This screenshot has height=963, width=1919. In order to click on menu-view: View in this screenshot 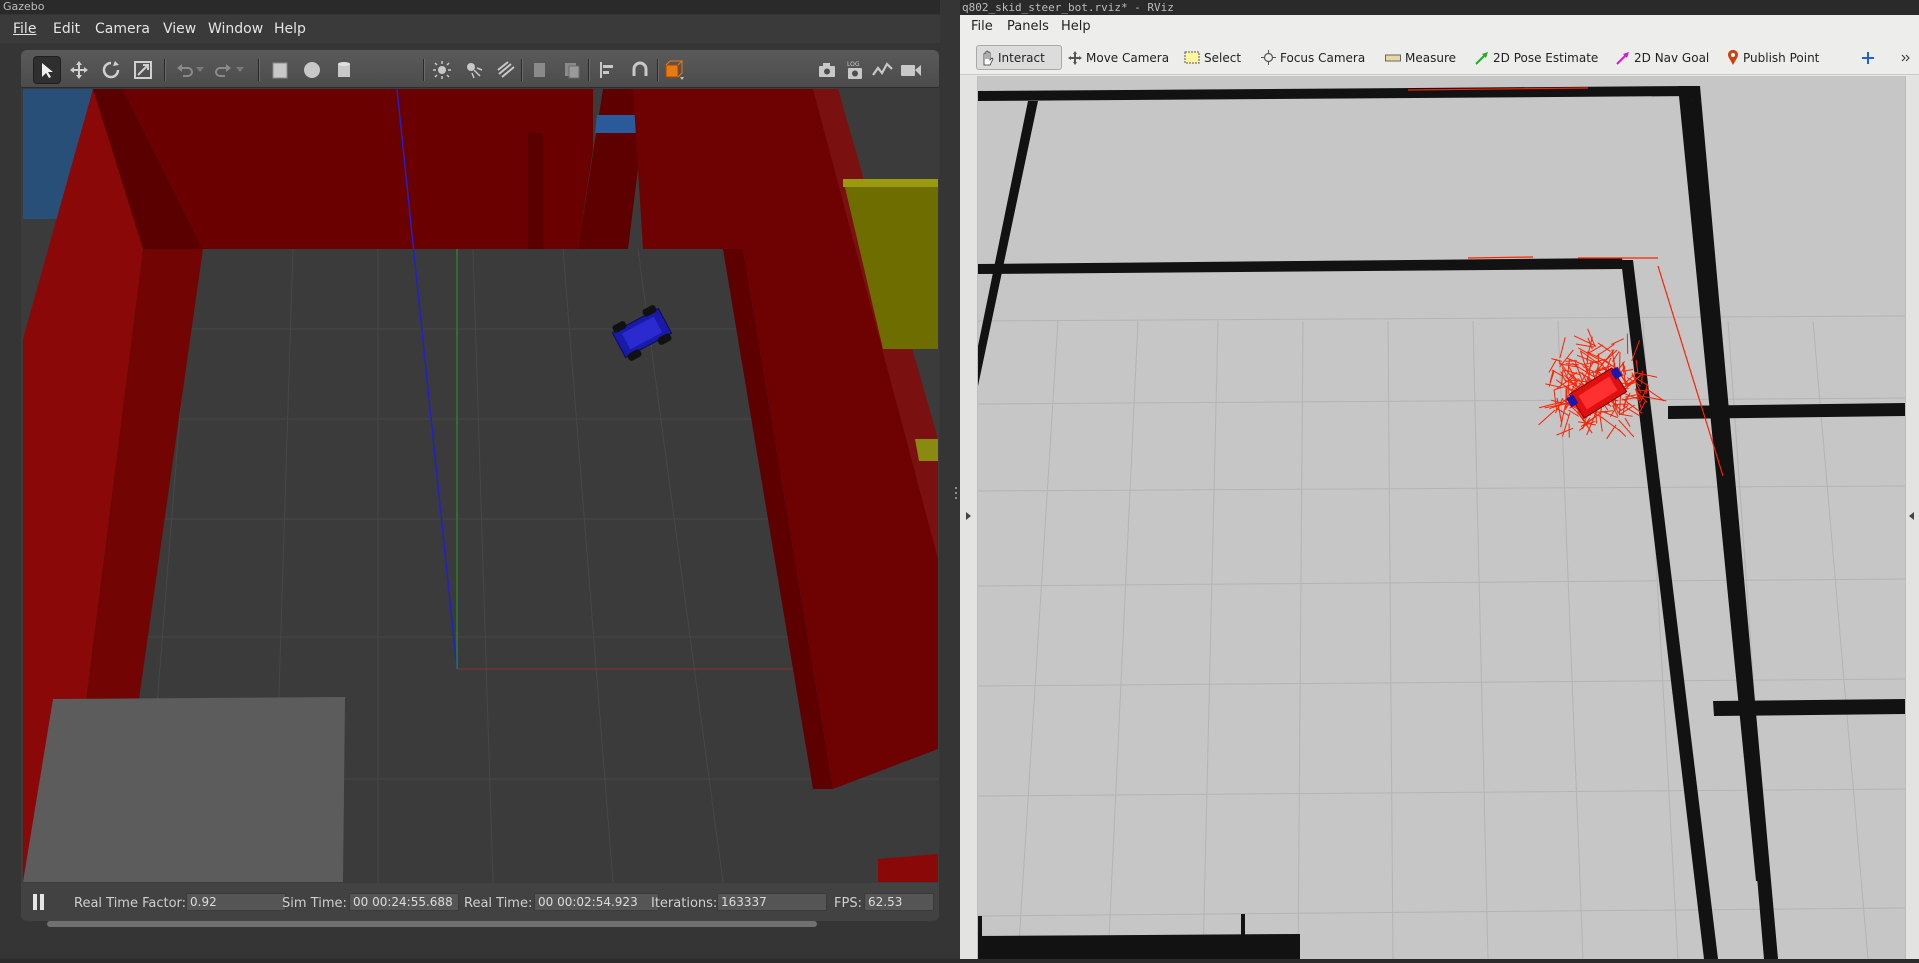, I will do `click(179, 29)`.